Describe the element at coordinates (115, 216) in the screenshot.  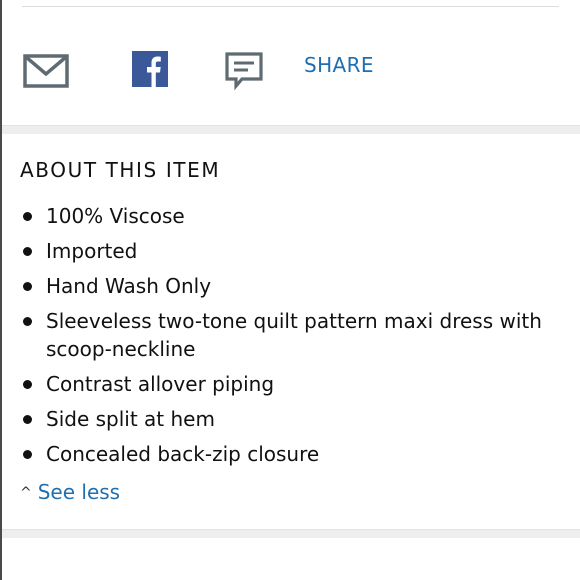
I see `list-item-text: 100% Viscose` at that location.